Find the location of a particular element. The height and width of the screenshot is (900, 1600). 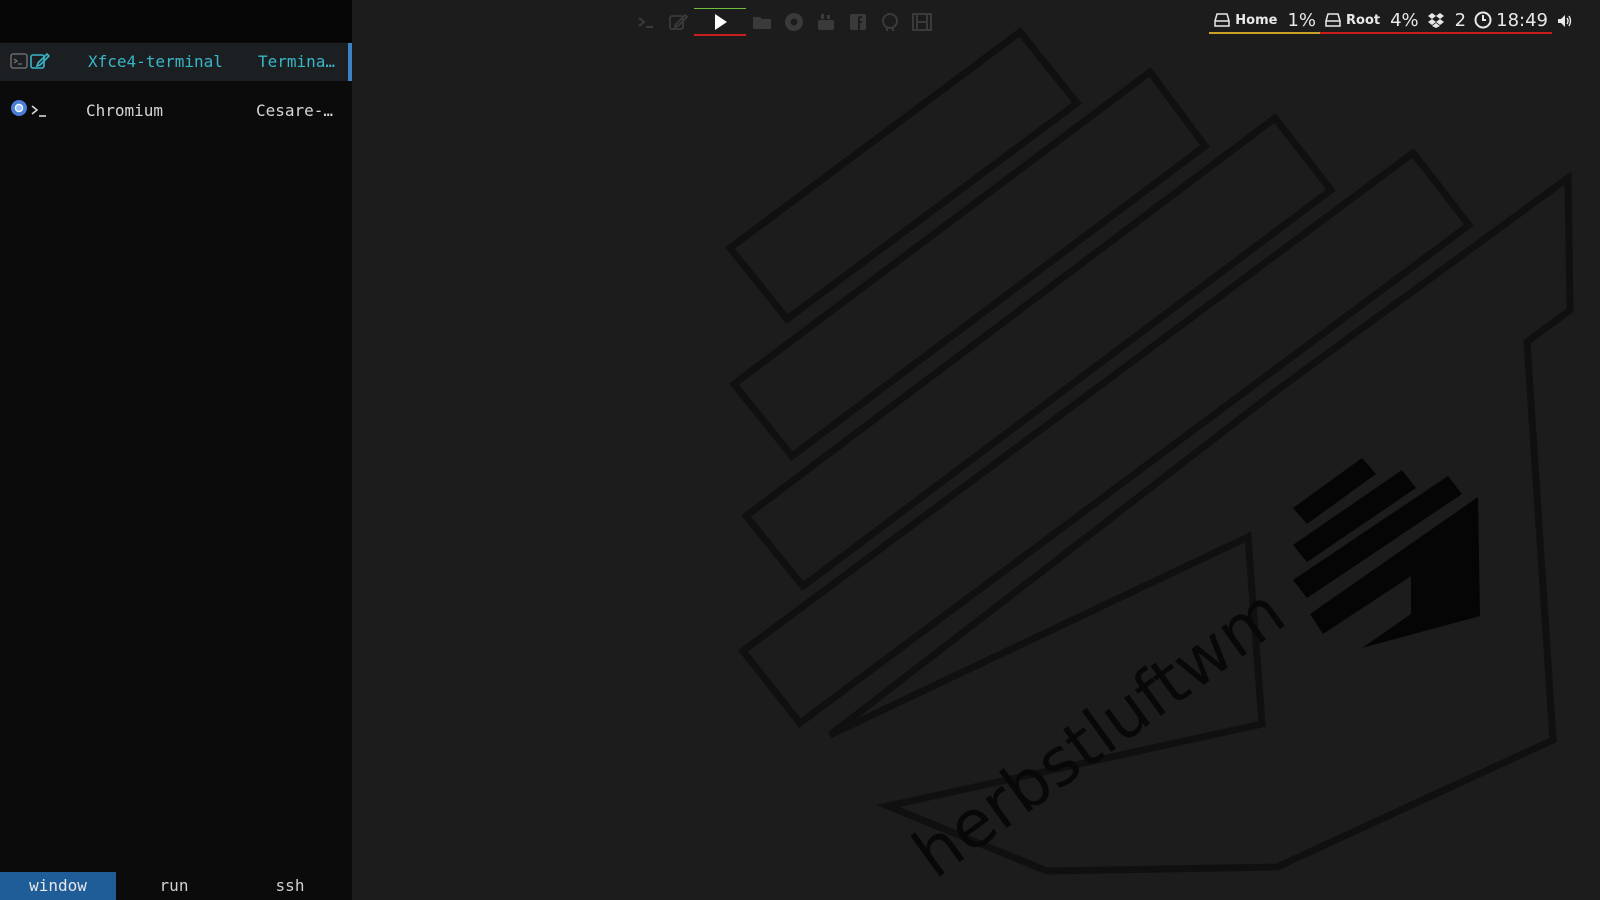

volume-control is located at coordinates (1565, 21).